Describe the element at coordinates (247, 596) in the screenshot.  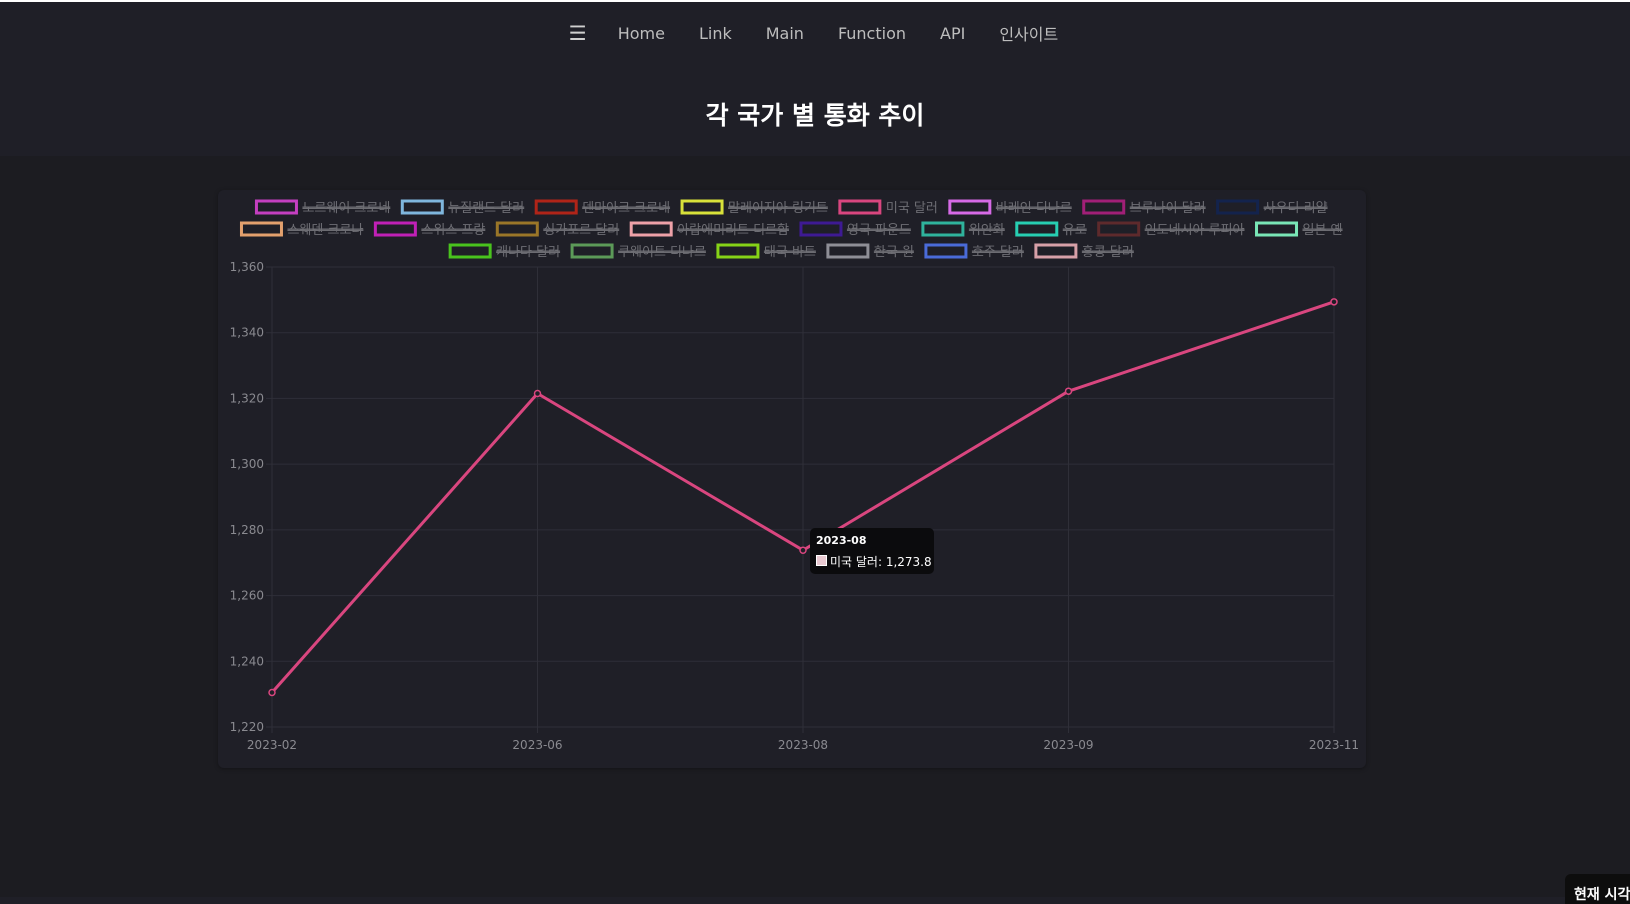
I see `y-tick-label: 1,260` at that location.